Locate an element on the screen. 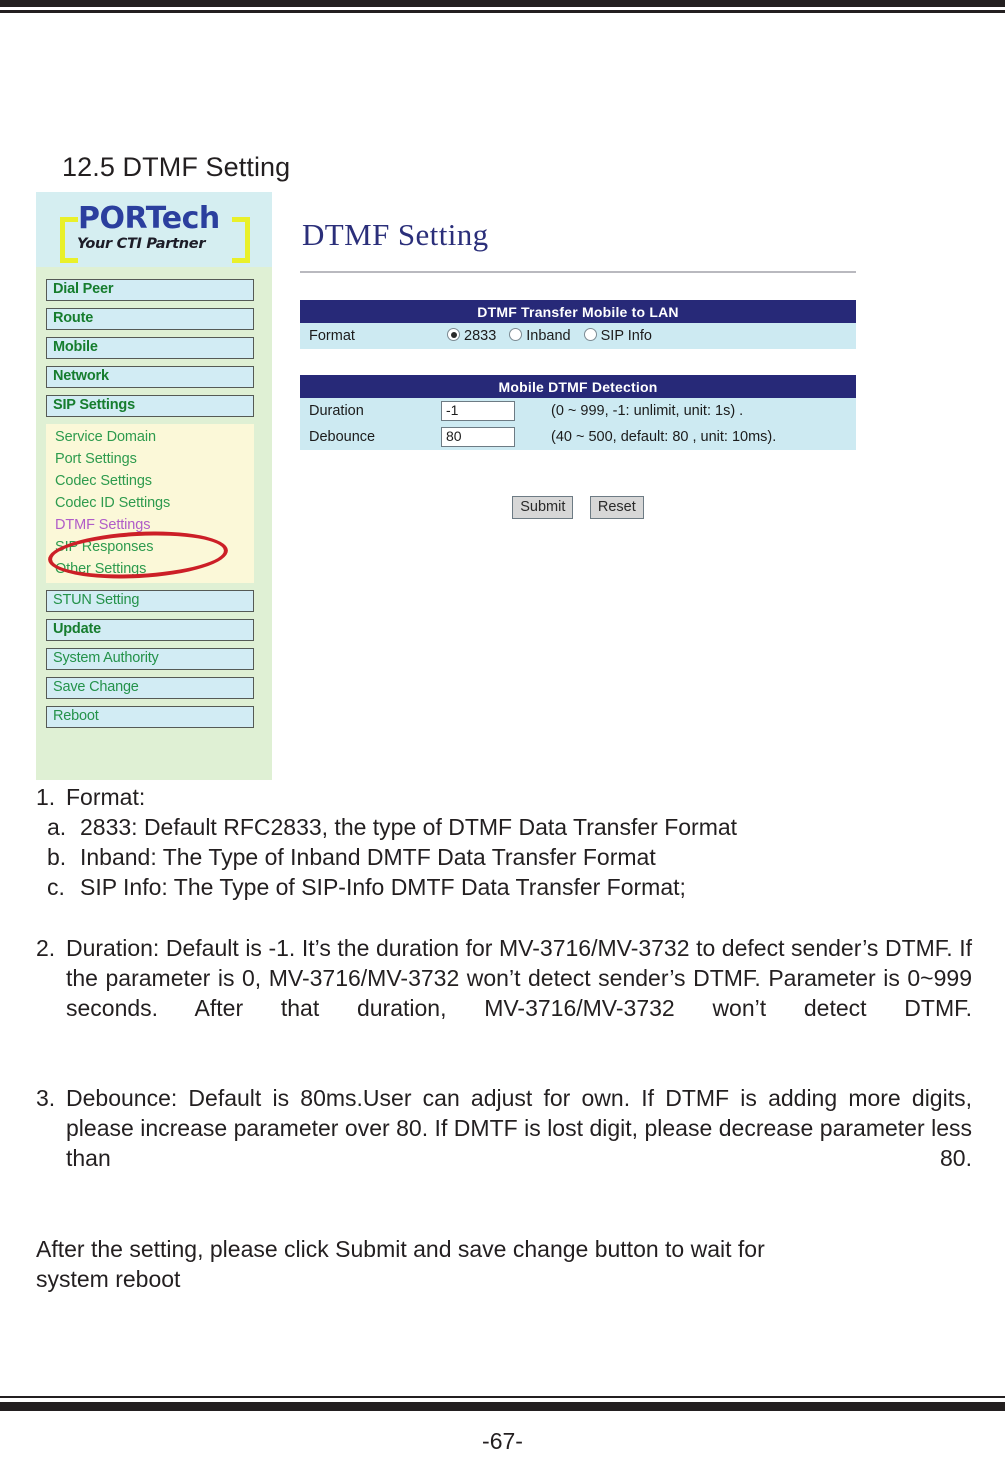  duration-hint: (0 ~ 999, -1: unlimit, unit: 1s) . is located at coordinates (702, 411).